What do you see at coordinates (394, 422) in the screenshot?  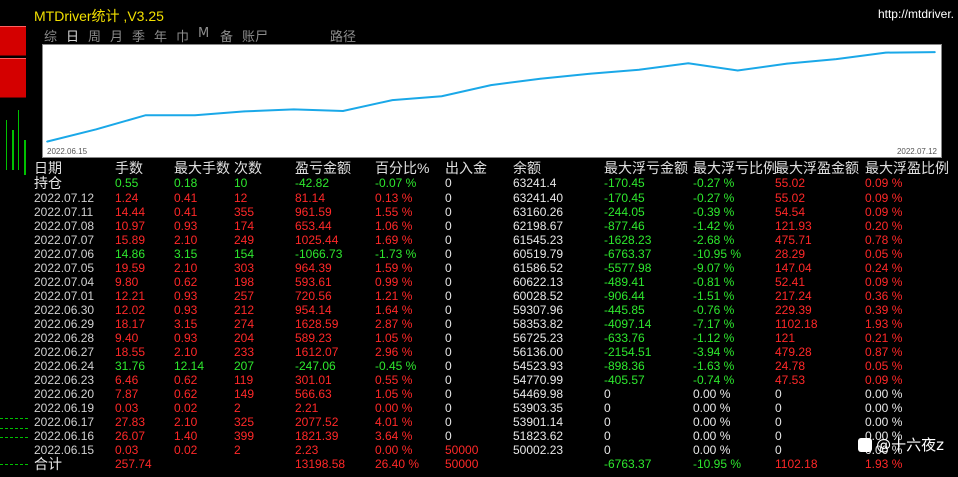 I see `table-cell: 4.01 %` at bounding box center [394, 422].